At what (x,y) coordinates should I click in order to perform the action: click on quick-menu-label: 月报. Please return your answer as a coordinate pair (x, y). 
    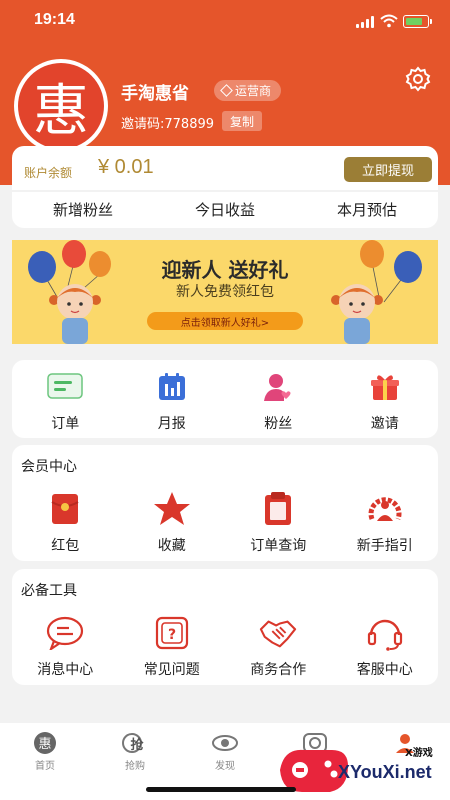
    Looking at the image, I should click on (171, 424).